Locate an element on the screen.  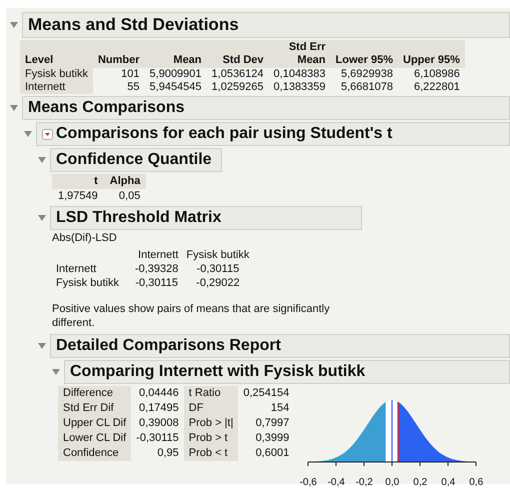
table-cell-text: 6,222801 is located at coordinates (436, 87).